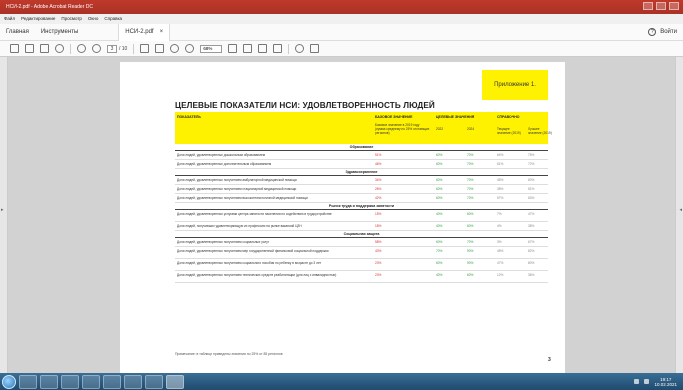 This screenshot has height=390, width=683. What do you see at coordinates (59, 32) in the screenshot?
I see `tab-tools: Инструменты` at bounding box center [59, 32].